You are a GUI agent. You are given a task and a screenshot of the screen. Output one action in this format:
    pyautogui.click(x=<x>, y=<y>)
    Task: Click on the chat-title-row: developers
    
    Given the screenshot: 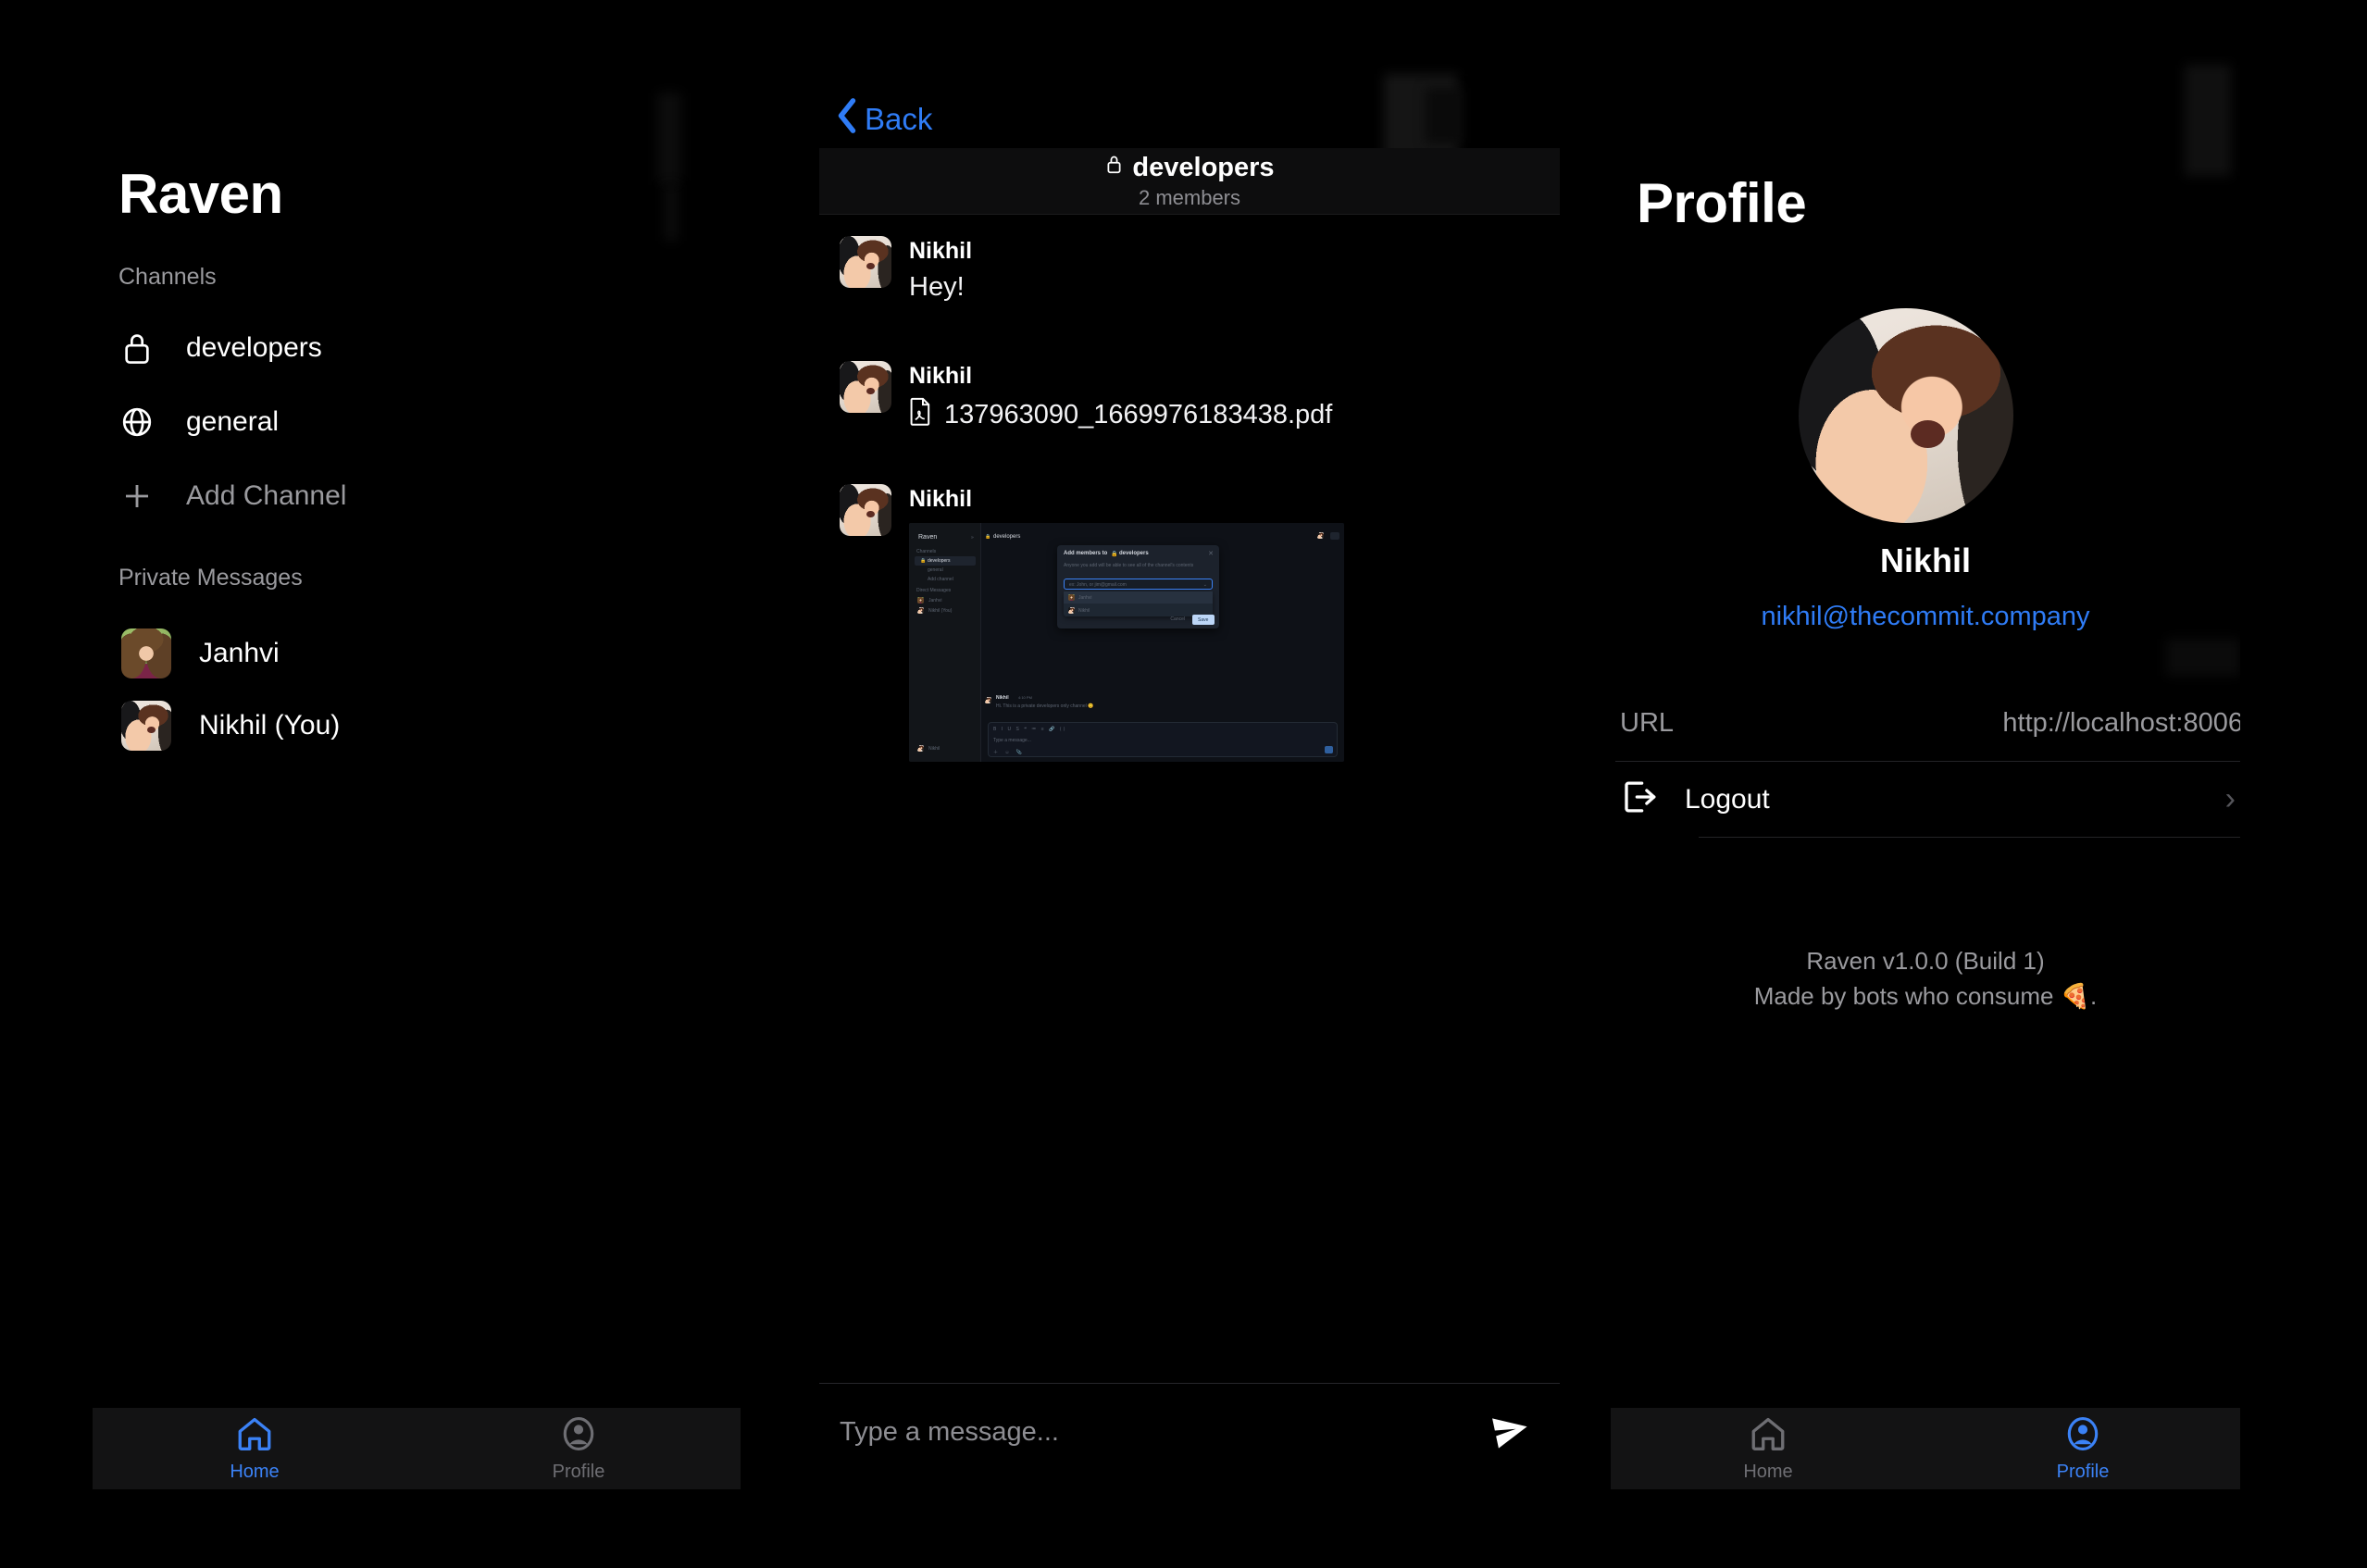 What is the action you would take?
    pyautogui.click(x=1190, y=168)
    